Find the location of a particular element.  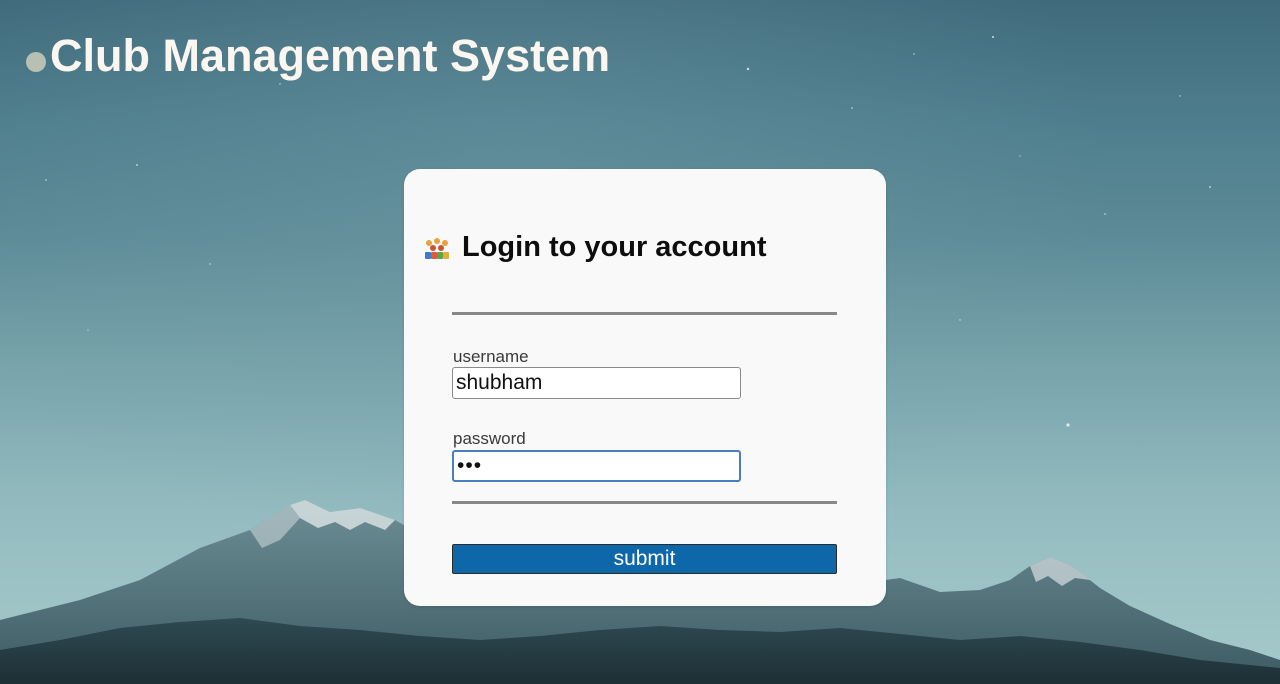

login-header: Login to your account is located at coordinates (594, 247).